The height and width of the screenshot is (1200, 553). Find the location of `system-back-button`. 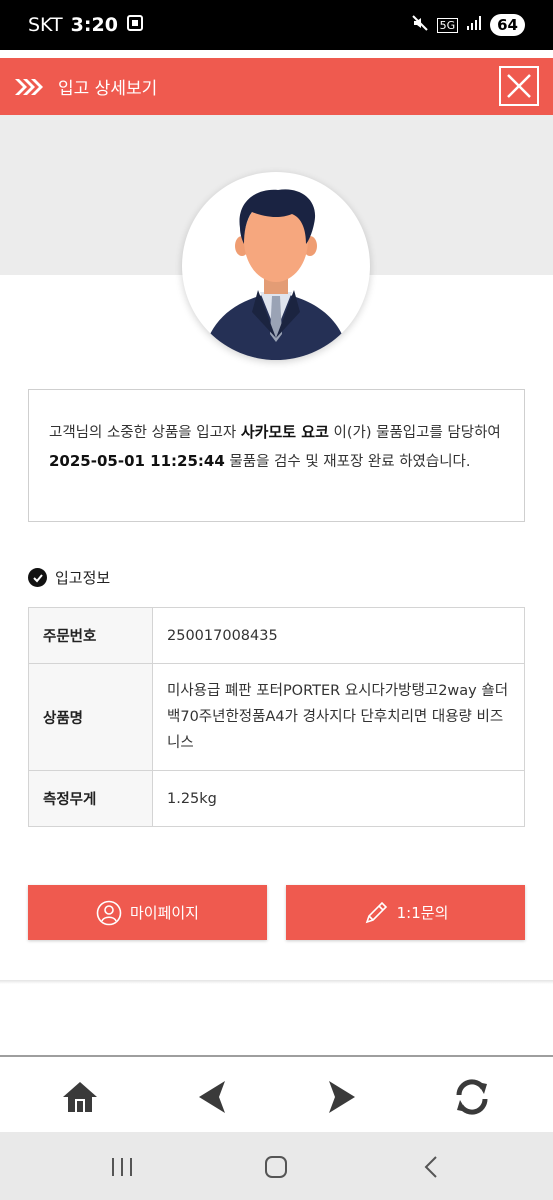

system-back-button is located at coordinates (432, 1167).